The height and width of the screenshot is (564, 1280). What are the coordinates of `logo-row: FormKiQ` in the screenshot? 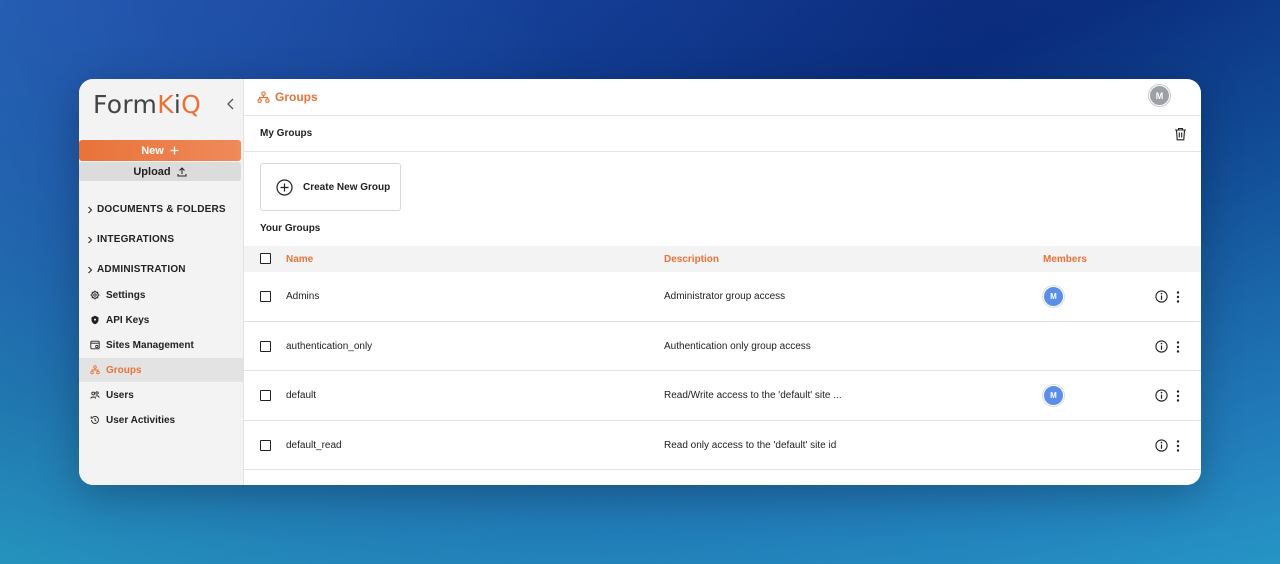 It's located at (161, 104).